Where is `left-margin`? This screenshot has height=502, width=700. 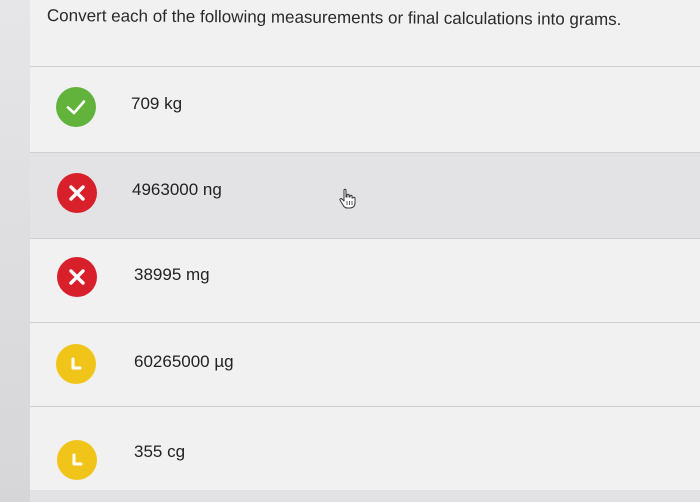
left-margin is located at coordinates (15, 251).